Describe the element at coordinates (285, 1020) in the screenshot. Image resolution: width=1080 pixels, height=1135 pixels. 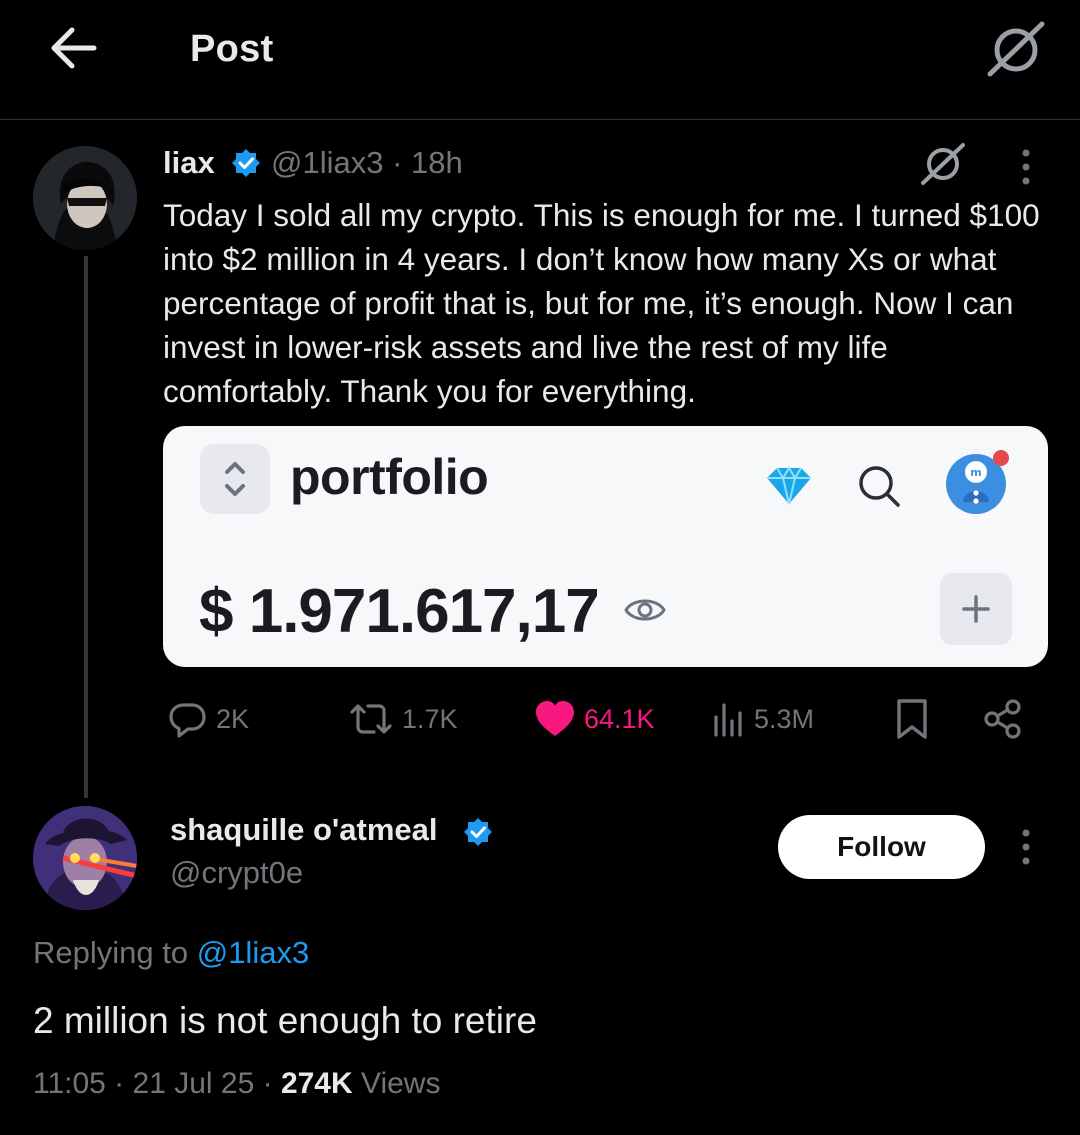
I see `reply-text: 2 million is not enough to retire` at that location.